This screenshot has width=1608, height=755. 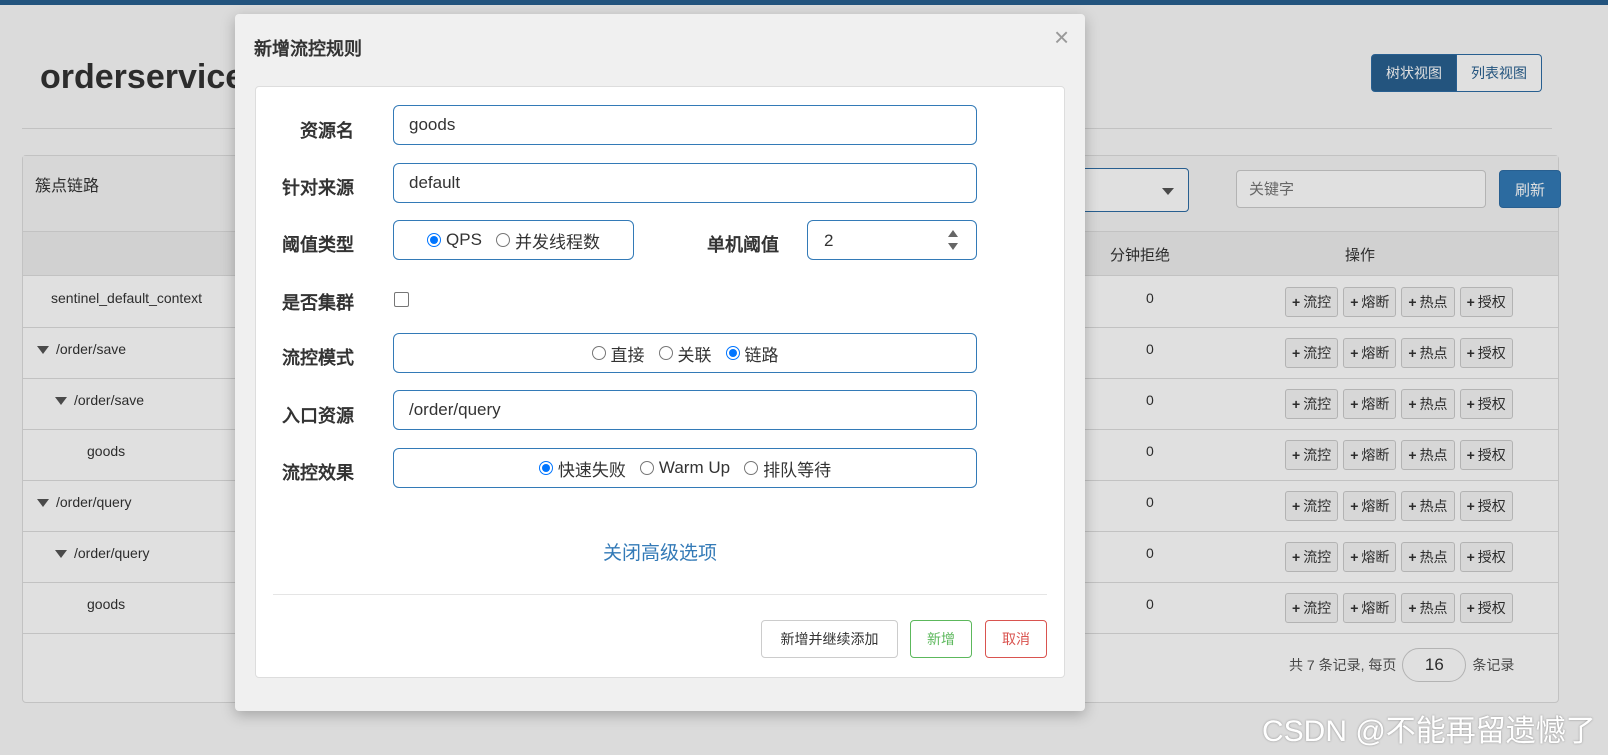 I want to click on behavior-label: 流控效果, so click(x=318, y=473).